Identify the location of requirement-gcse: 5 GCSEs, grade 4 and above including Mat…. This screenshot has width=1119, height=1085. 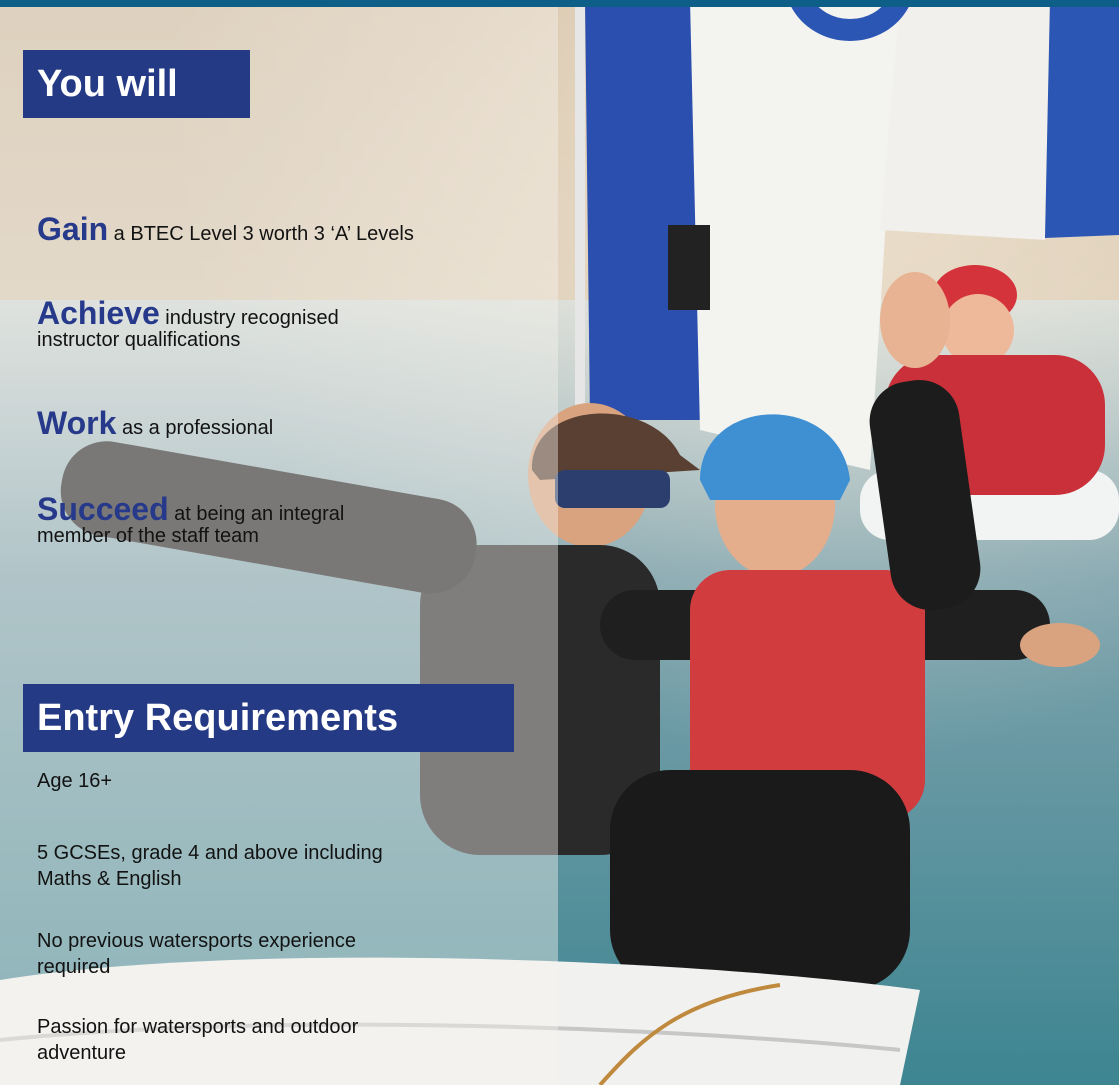
(277, 866).